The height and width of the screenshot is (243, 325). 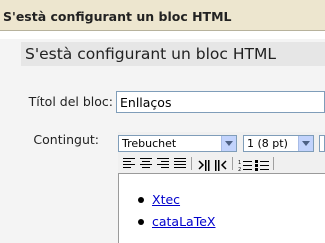 What do you see at coordinates (150, 54) in the screenshot?
I see `section-heading: S'està configurant un bloc HTML` at bounding box center [150, 54].